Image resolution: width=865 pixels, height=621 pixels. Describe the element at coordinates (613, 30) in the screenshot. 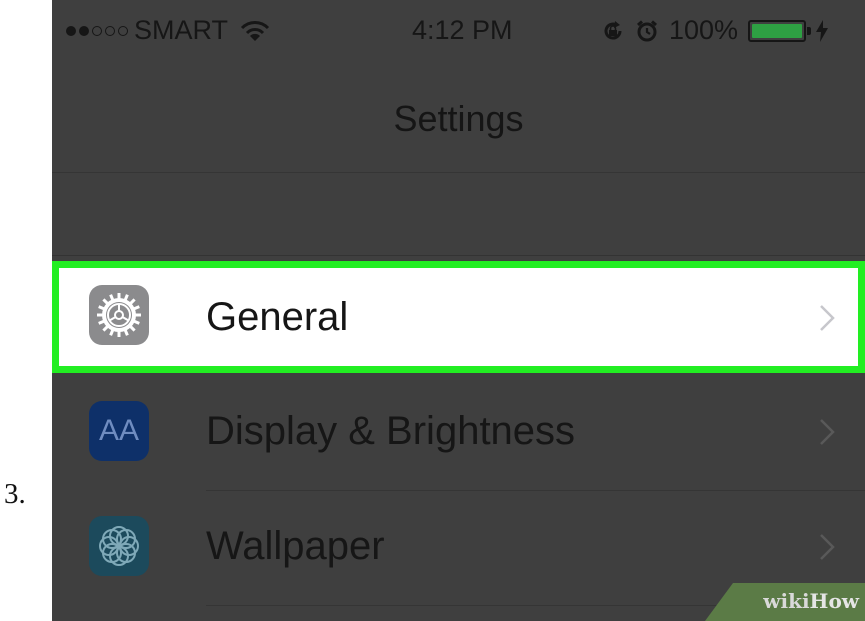

I see `rotation-lock-icon` at that location.